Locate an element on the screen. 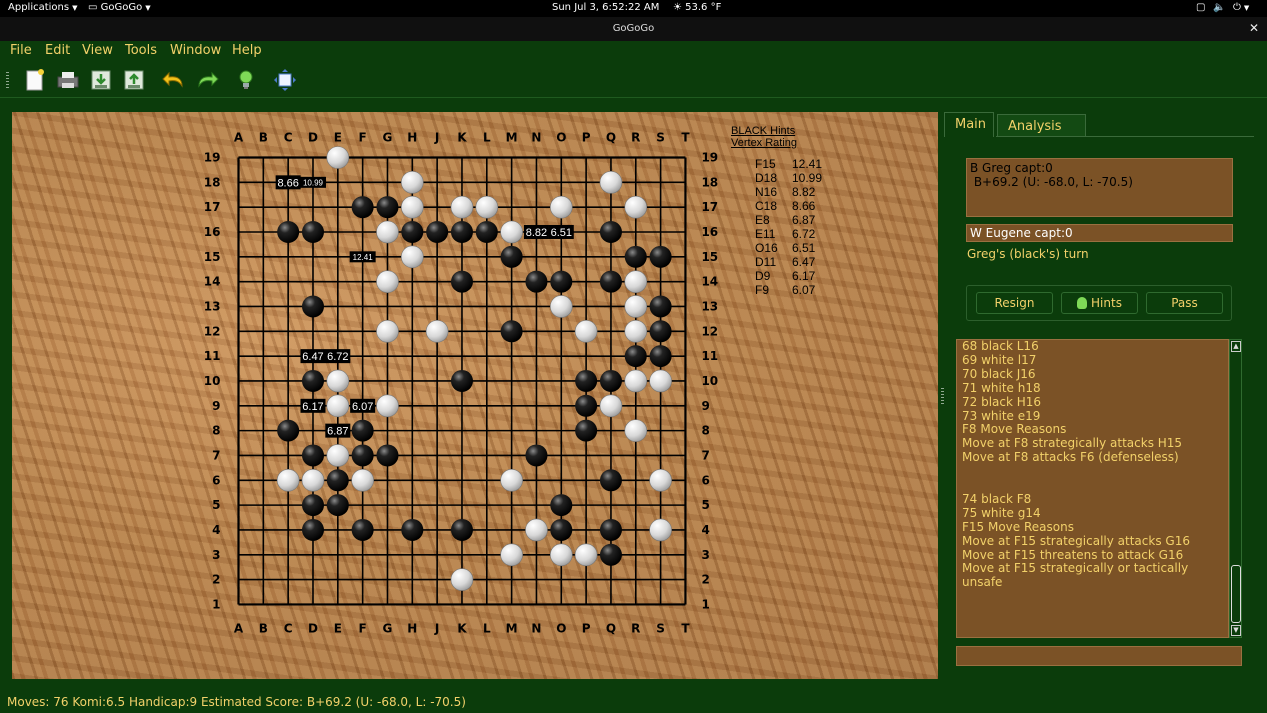 This screenshot has height=713, width=1267. column-label: S is located at coordinates (660, 628).